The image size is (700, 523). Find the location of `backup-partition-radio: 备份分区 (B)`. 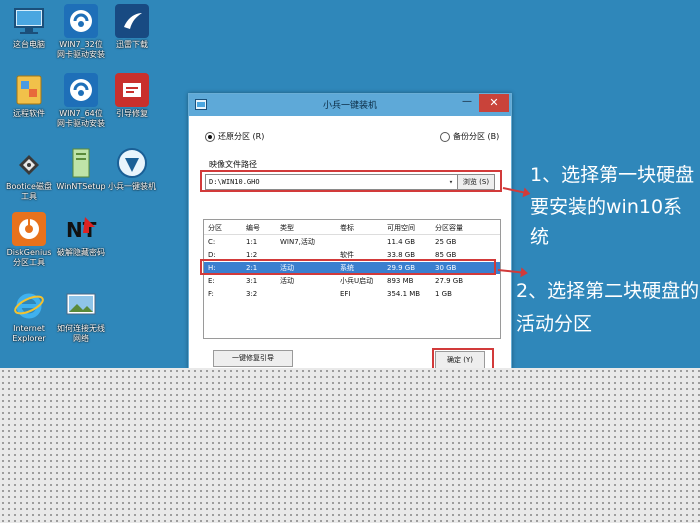

backup-partition-radio: 备份分区 (B) is located at coordinates (469, 136).